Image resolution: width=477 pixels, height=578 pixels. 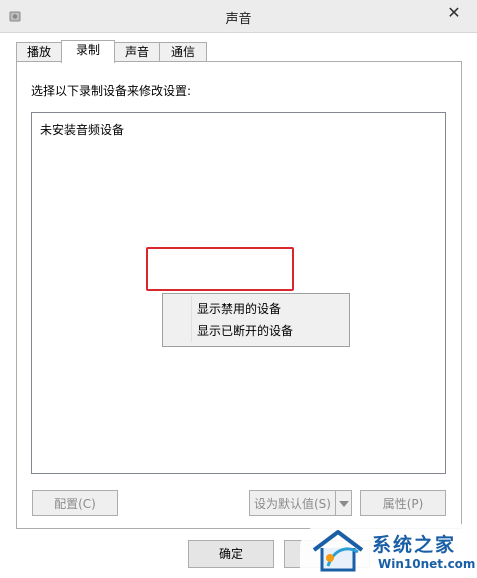 I want to click on tab-sounds: 声音, so click(x=137, y=52).